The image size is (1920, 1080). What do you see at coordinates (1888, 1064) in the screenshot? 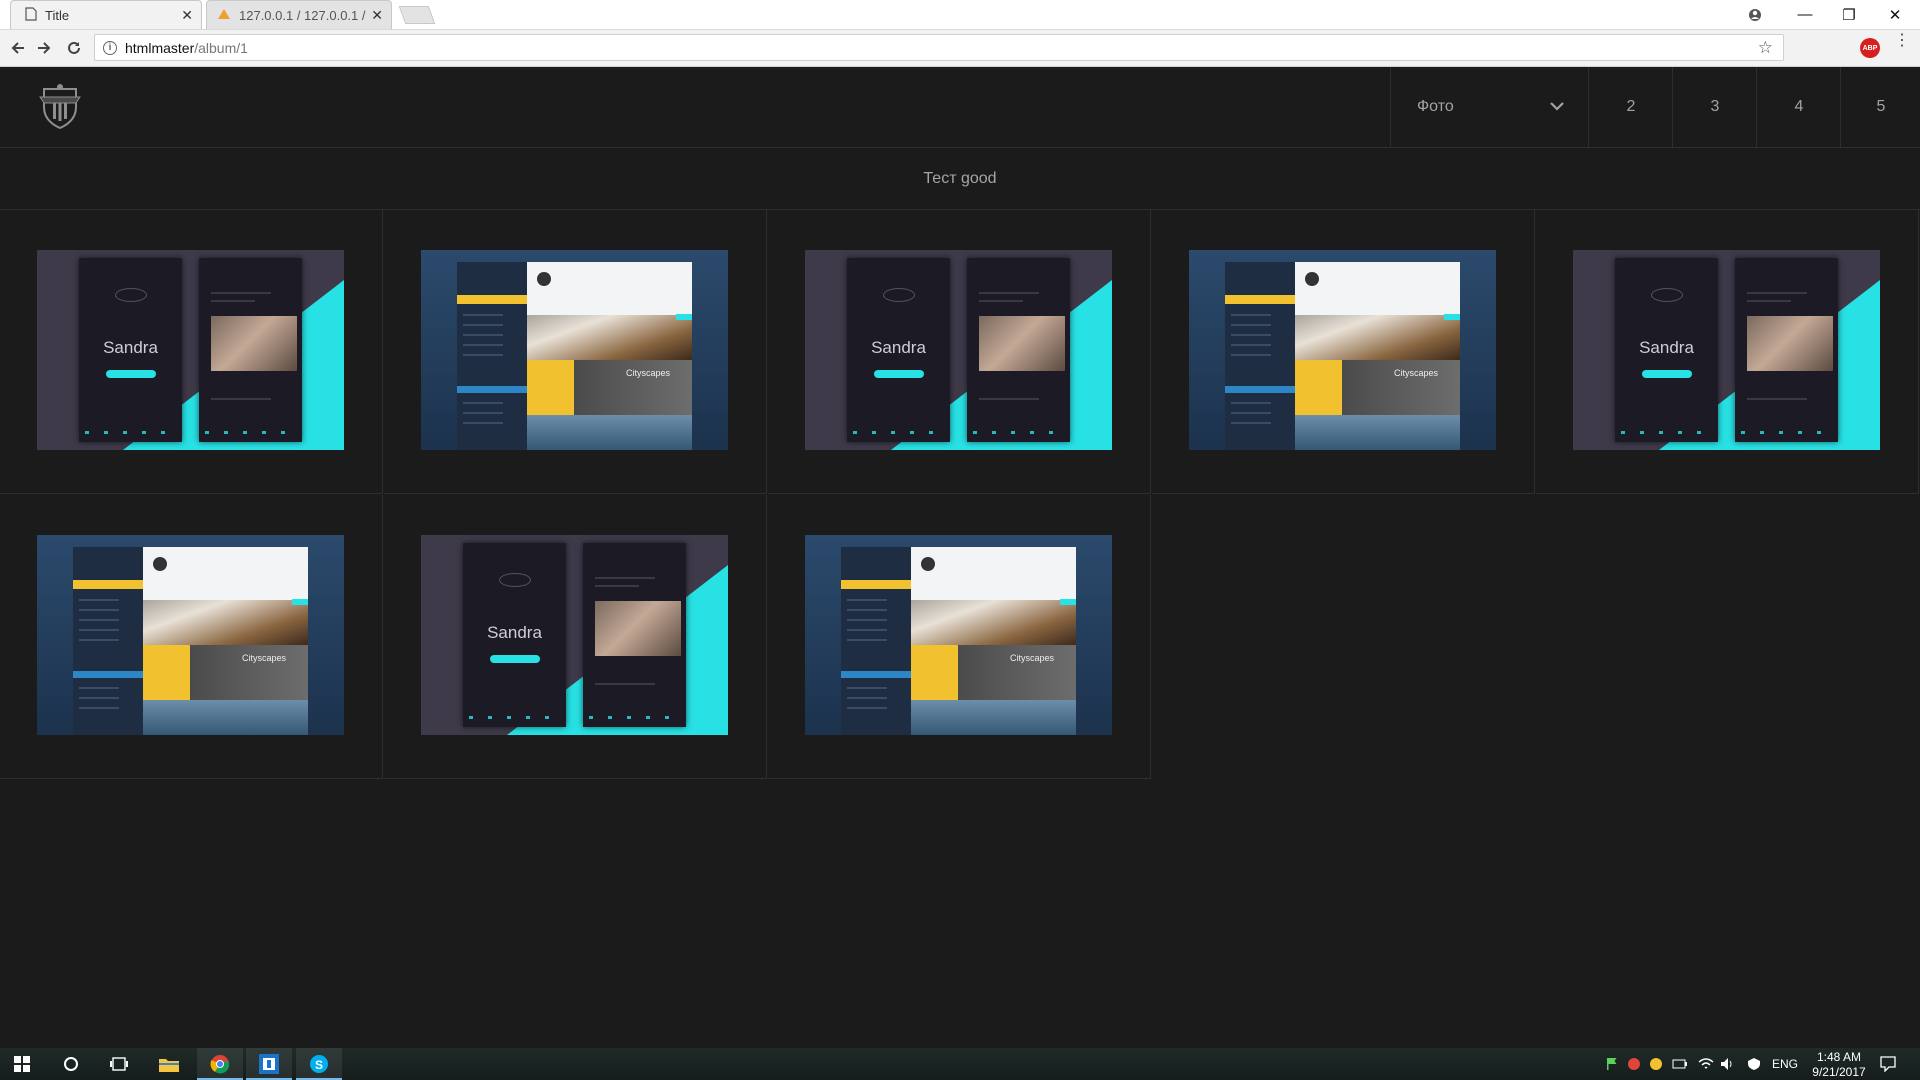
I see `action-center-icon` at bounding box center [1888, 1064].